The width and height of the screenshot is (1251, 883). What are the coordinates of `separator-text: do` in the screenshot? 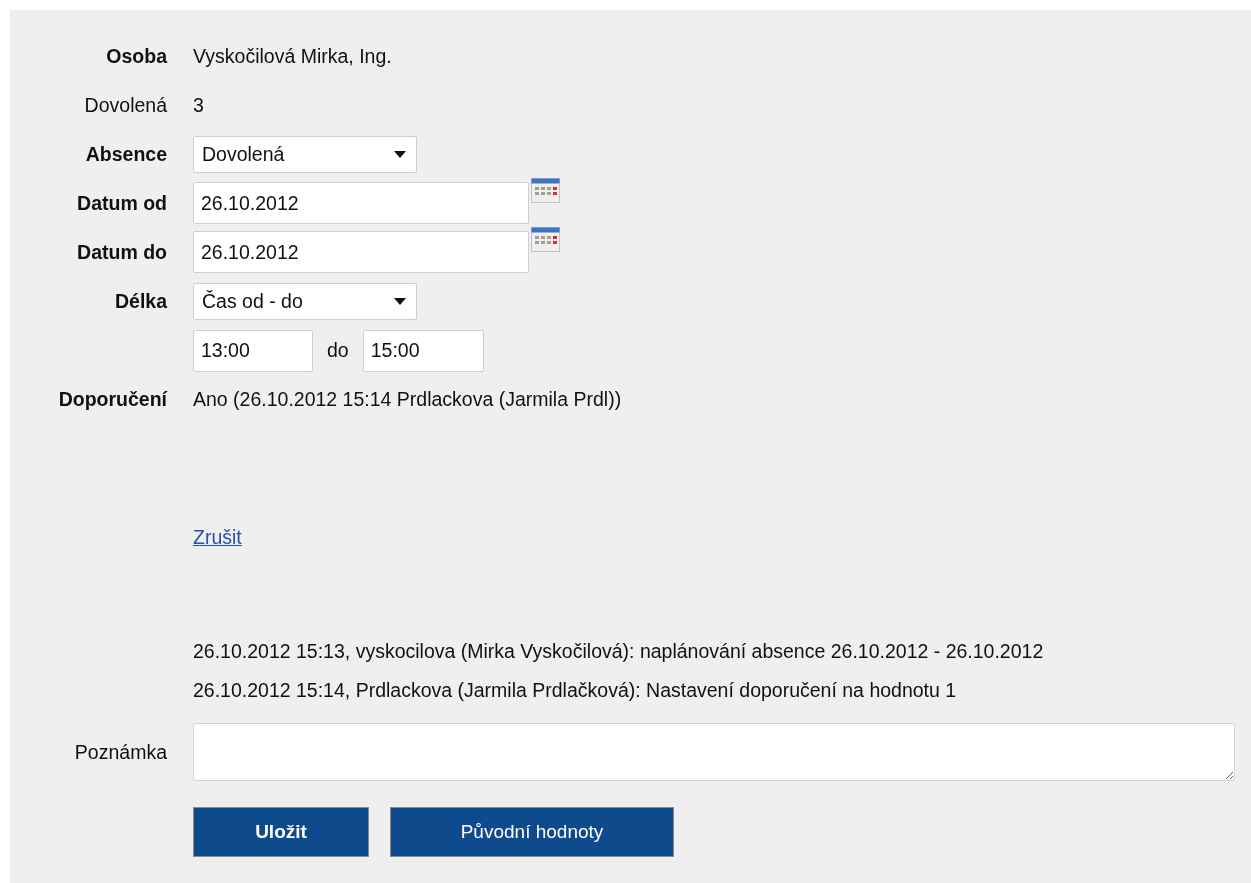 It's located at (338, 350).